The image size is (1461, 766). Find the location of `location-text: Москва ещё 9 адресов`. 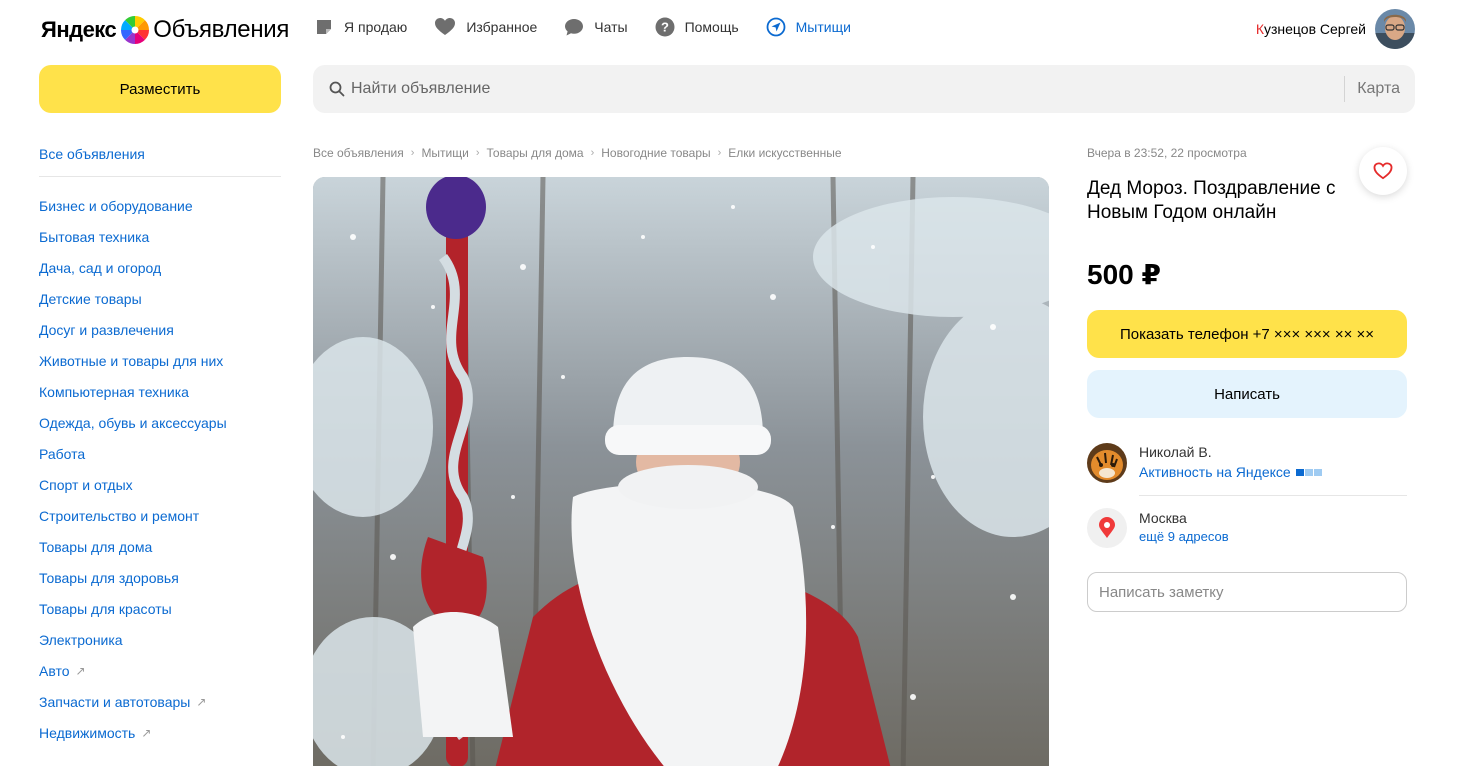

location-text: Москва ещё 9 адресов is located at coordinates (1184, 528).